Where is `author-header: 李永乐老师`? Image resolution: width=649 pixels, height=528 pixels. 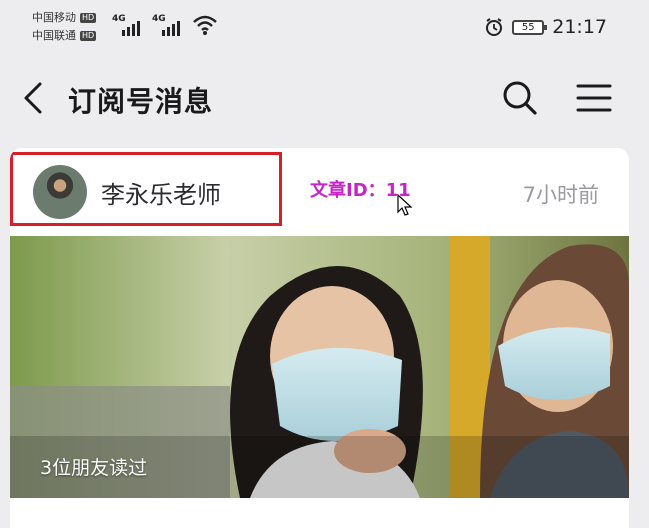 author-header: 李永乐老师 is located at coordinates (146, 189).